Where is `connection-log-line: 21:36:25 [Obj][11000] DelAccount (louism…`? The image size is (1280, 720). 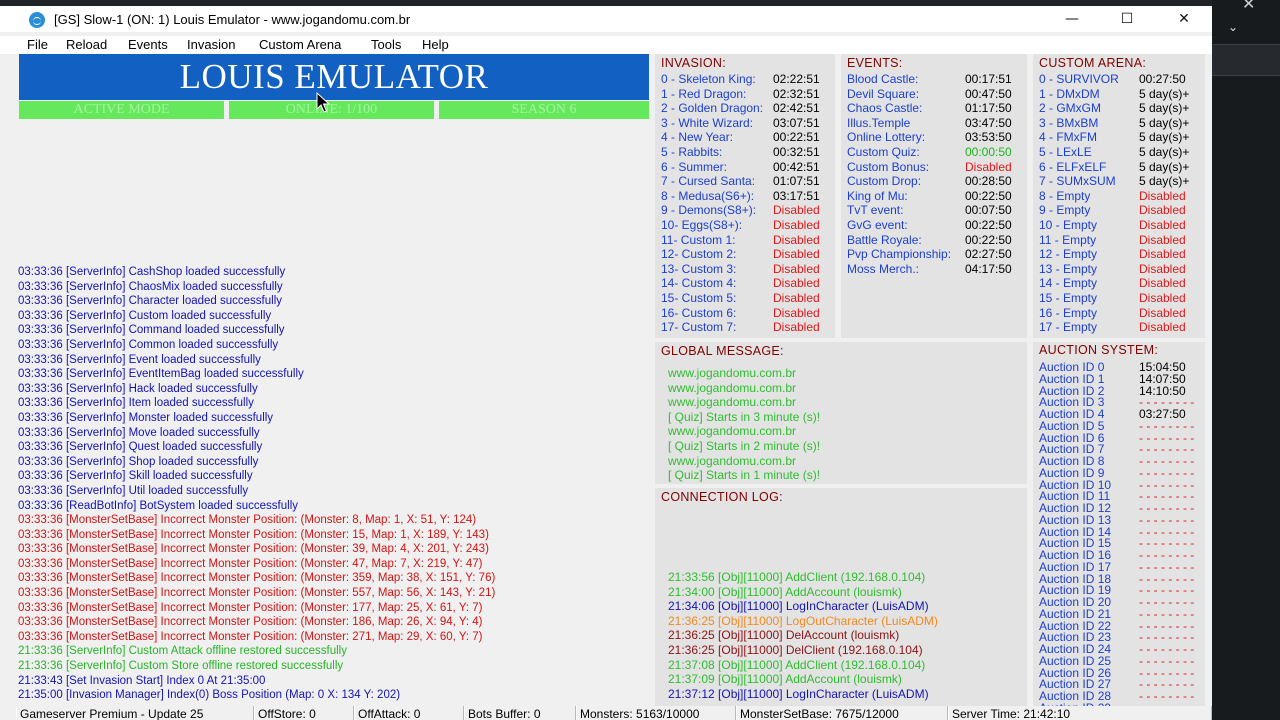
connection-log-line: 21:36:25 [Obj][11000] DelAccount (louism… is located at coordinates (784, 635).